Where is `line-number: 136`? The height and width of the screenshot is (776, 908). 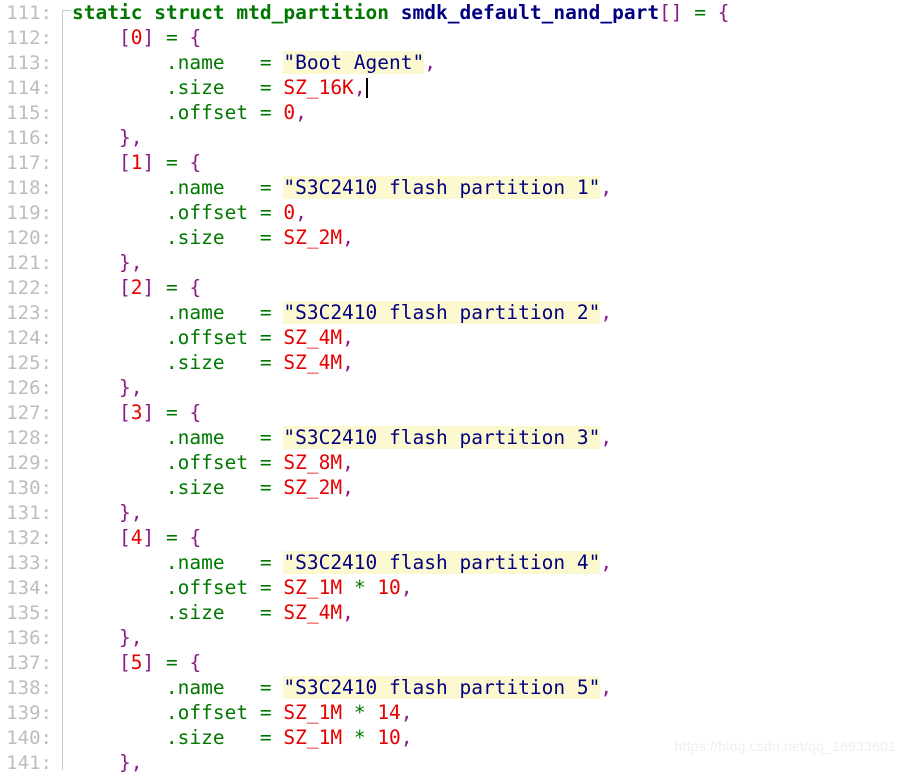 line-number: 136 is located at coordinates (26, 638).